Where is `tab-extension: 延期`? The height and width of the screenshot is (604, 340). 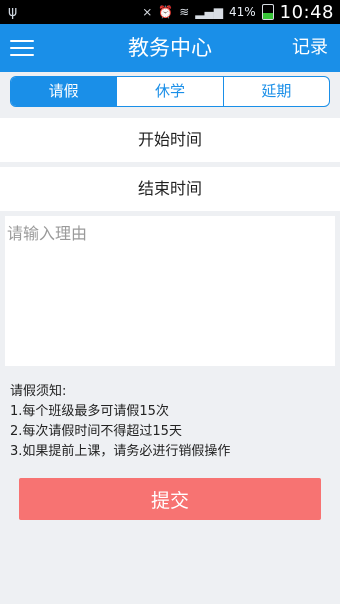
tab-extension: 延期 is located at coordinates (275, 91).